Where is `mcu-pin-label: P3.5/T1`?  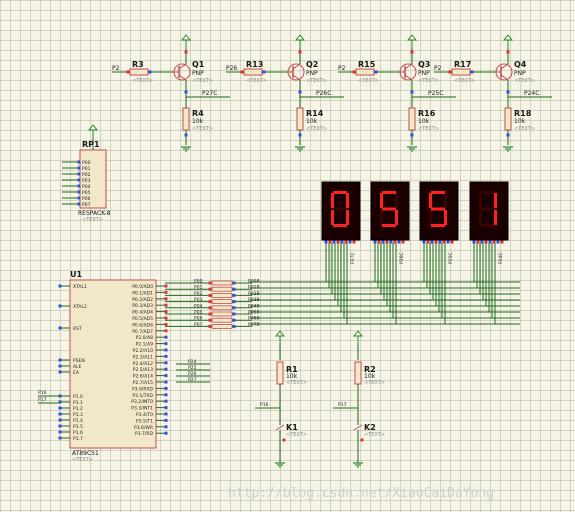
mcu-pin-label: P3.5/T1 is located at coordinates (144, 421).